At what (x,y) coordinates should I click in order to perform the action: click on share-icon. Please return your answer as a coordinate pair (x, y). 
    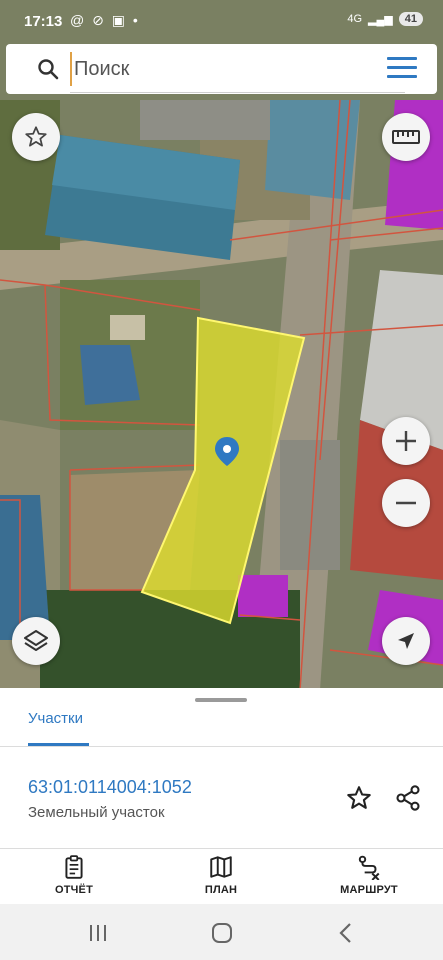
    Looking at the image, I should click on (408, 798).